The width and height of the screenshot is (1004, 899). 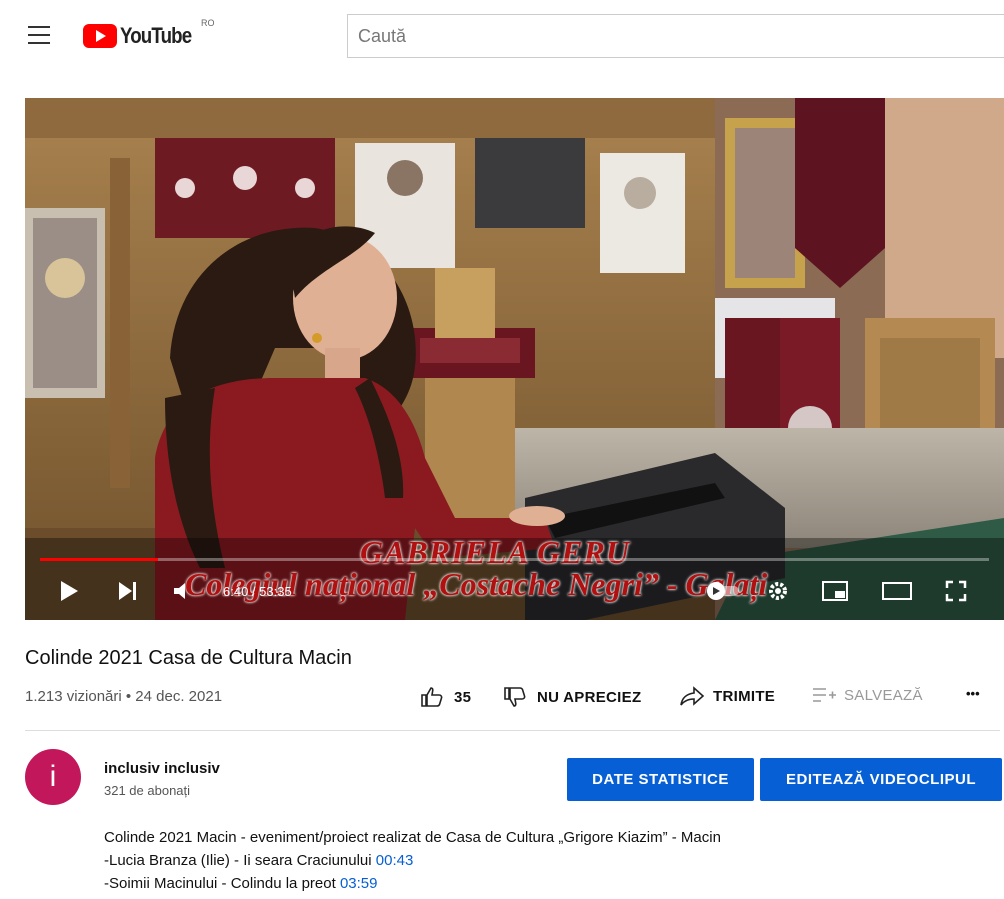 What do you see at coordinates (39, 35) in the screenshot?
I see `menu-icon` at bounding box center [39, 35].